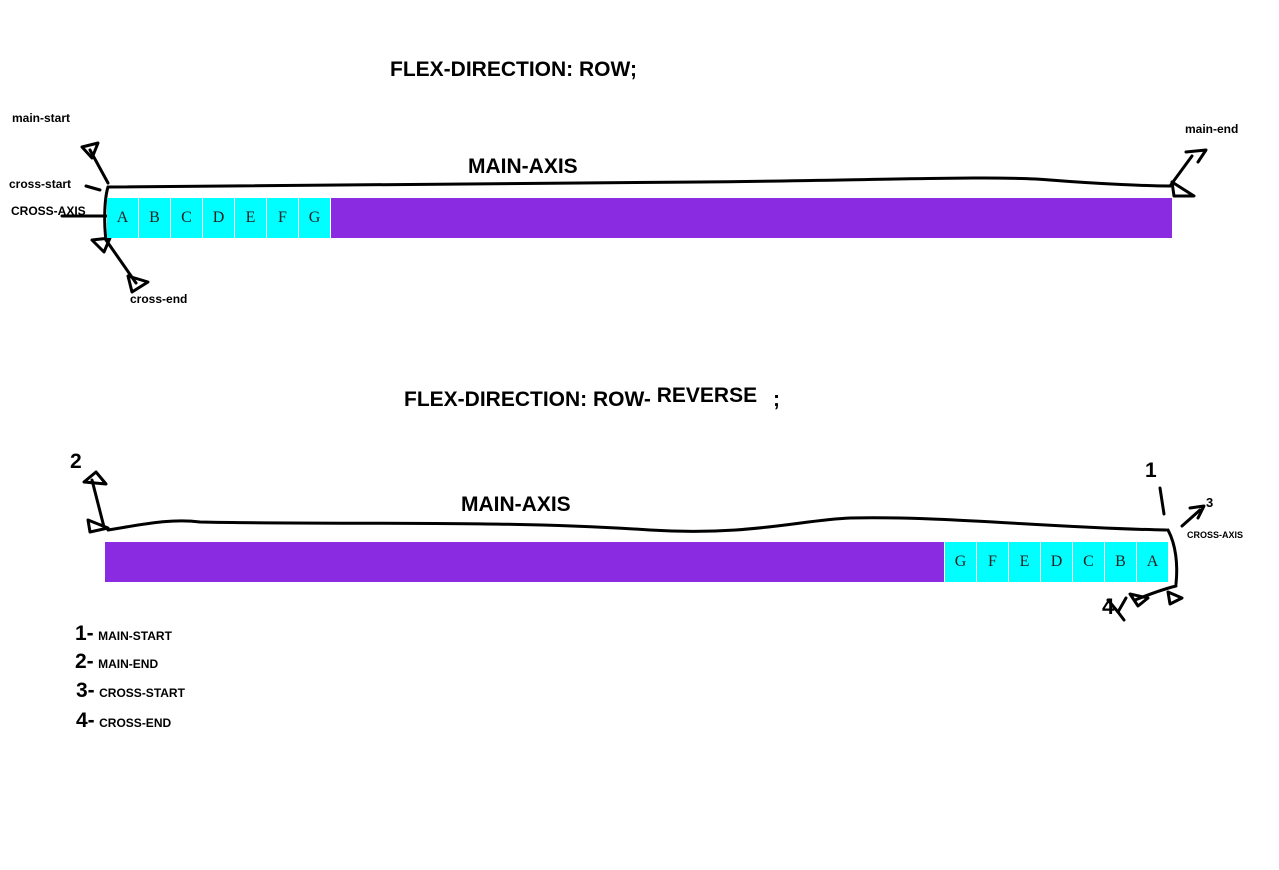 This screenshot has width=1279, height=870. I want to click on flex-container-row: A B C D E F G, so click(639, 218).